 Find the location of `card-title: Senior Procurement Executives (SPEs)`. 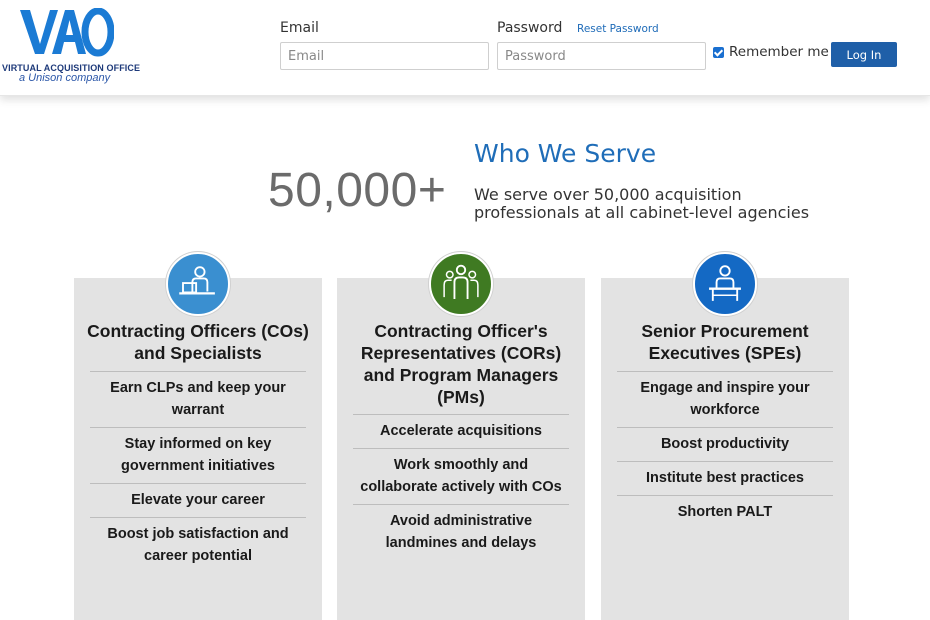

card-title: Senior Procurement Executives (SPEs) is located at coordinates (725, 342).